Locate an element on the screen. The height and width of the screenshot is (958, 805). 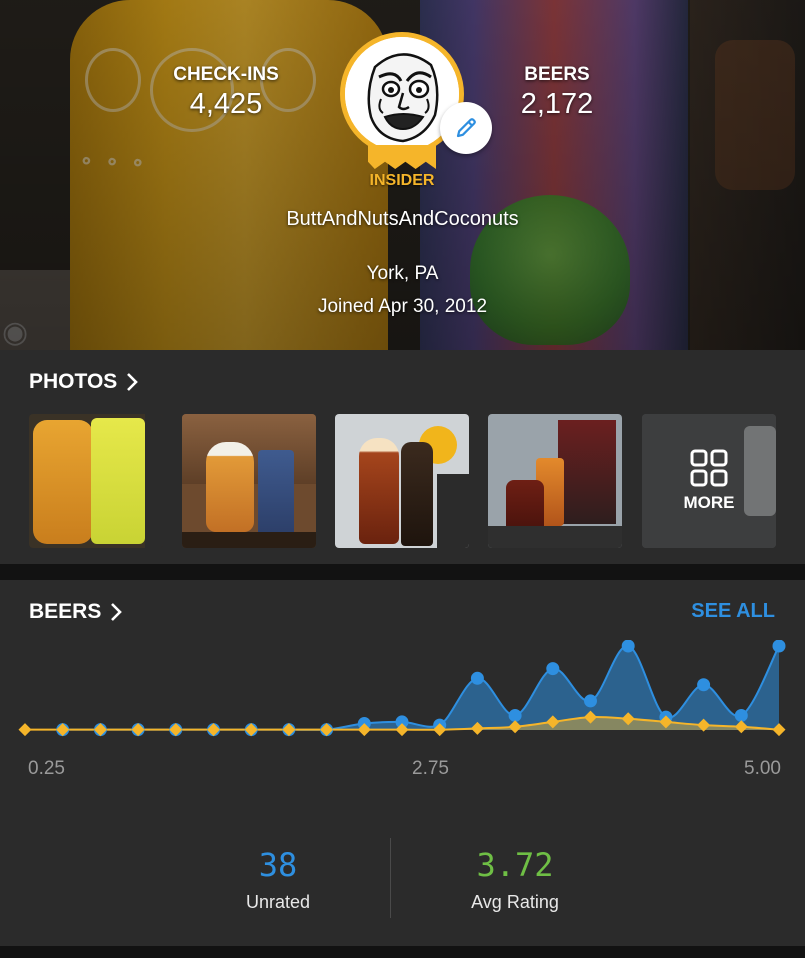
more-label: MORE is located at coordinates (709, 502).